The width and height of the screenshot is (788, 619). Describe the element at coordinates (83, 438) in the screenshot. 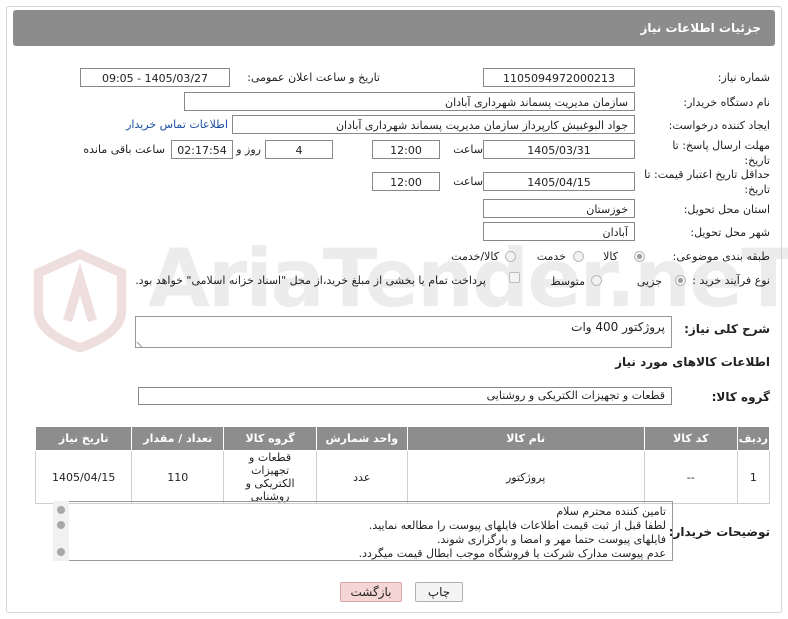

I see `col-date: تاریخ نیاز` at that location.